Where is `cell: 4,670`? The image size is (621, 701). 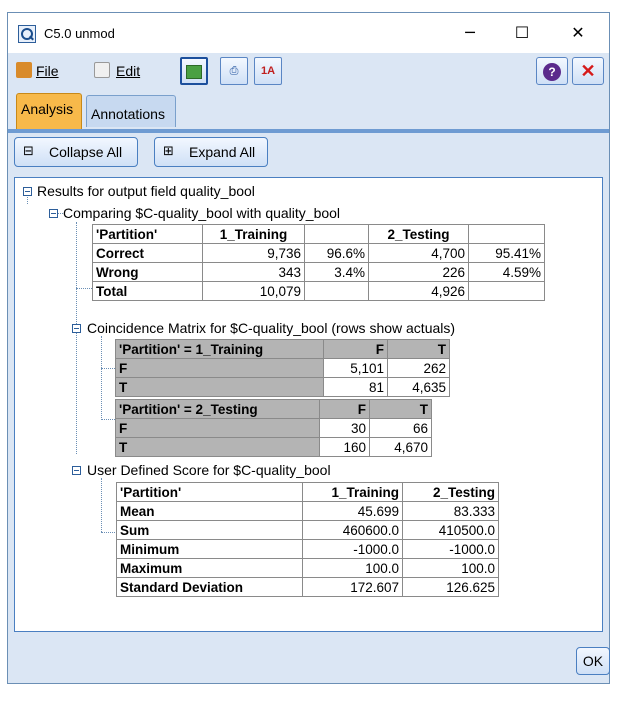 cell: 4,670 is located at coordinates (400, 447).